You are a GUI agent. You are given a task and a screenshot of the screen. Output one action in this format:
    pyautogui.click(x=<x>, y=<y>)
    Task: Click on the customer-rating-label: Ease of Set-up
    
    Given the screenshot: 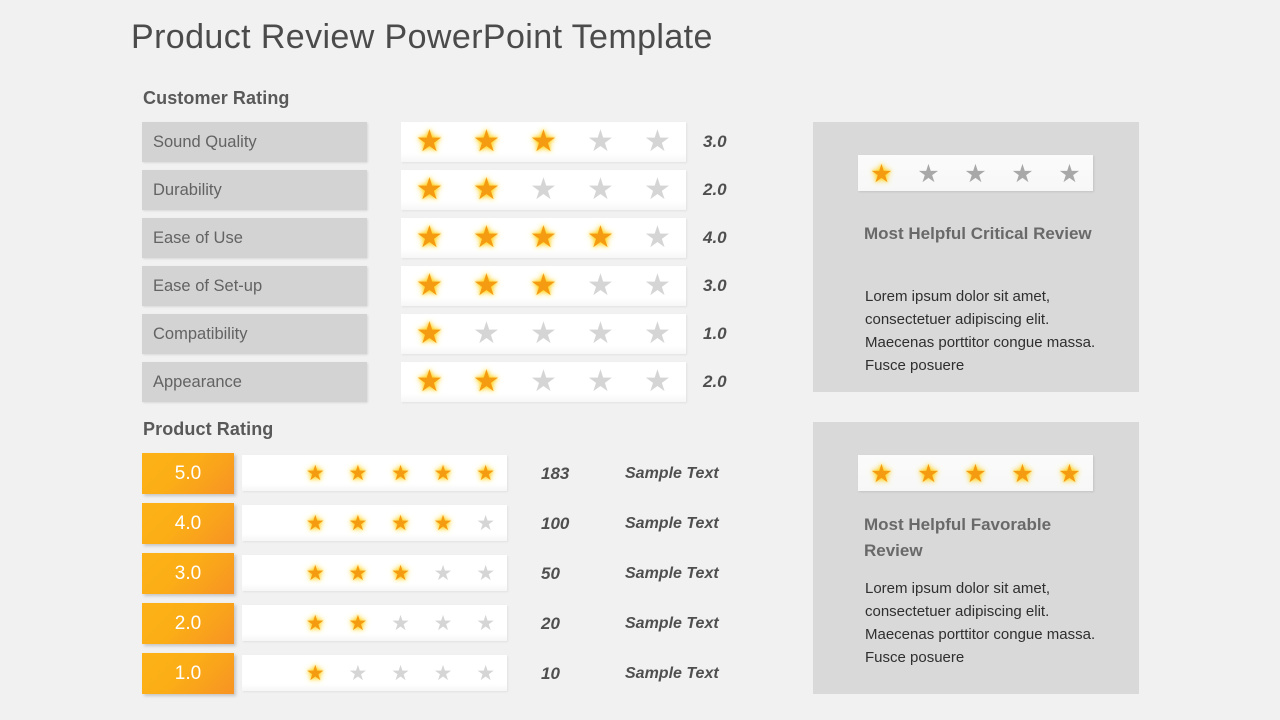 What is the action you would take?
    pyautogui.click(x=254, y=286)
    